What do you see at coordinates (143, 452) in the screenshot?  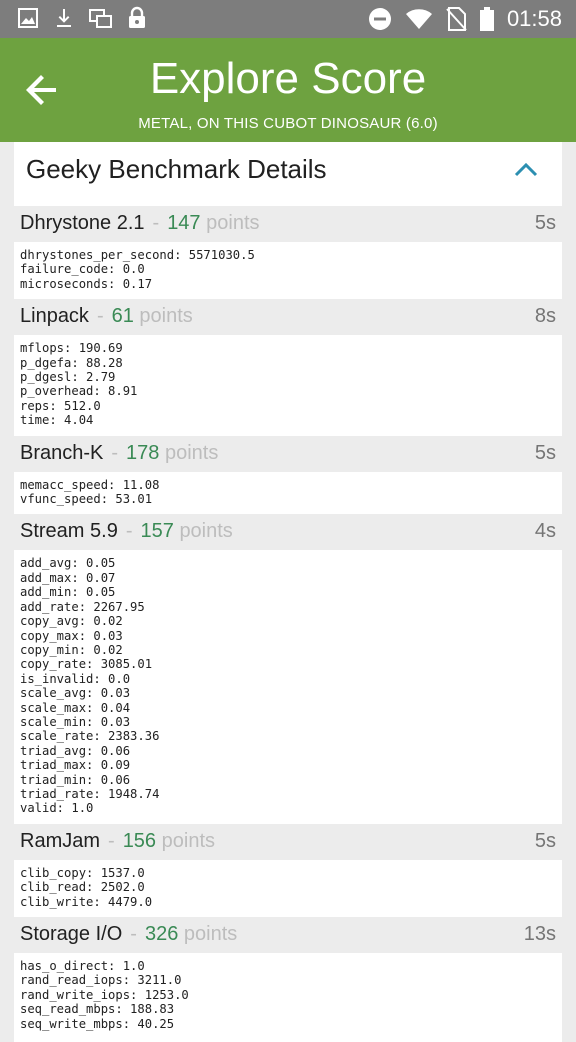 I see `test-score: 178` at bounding box center [143, 452].